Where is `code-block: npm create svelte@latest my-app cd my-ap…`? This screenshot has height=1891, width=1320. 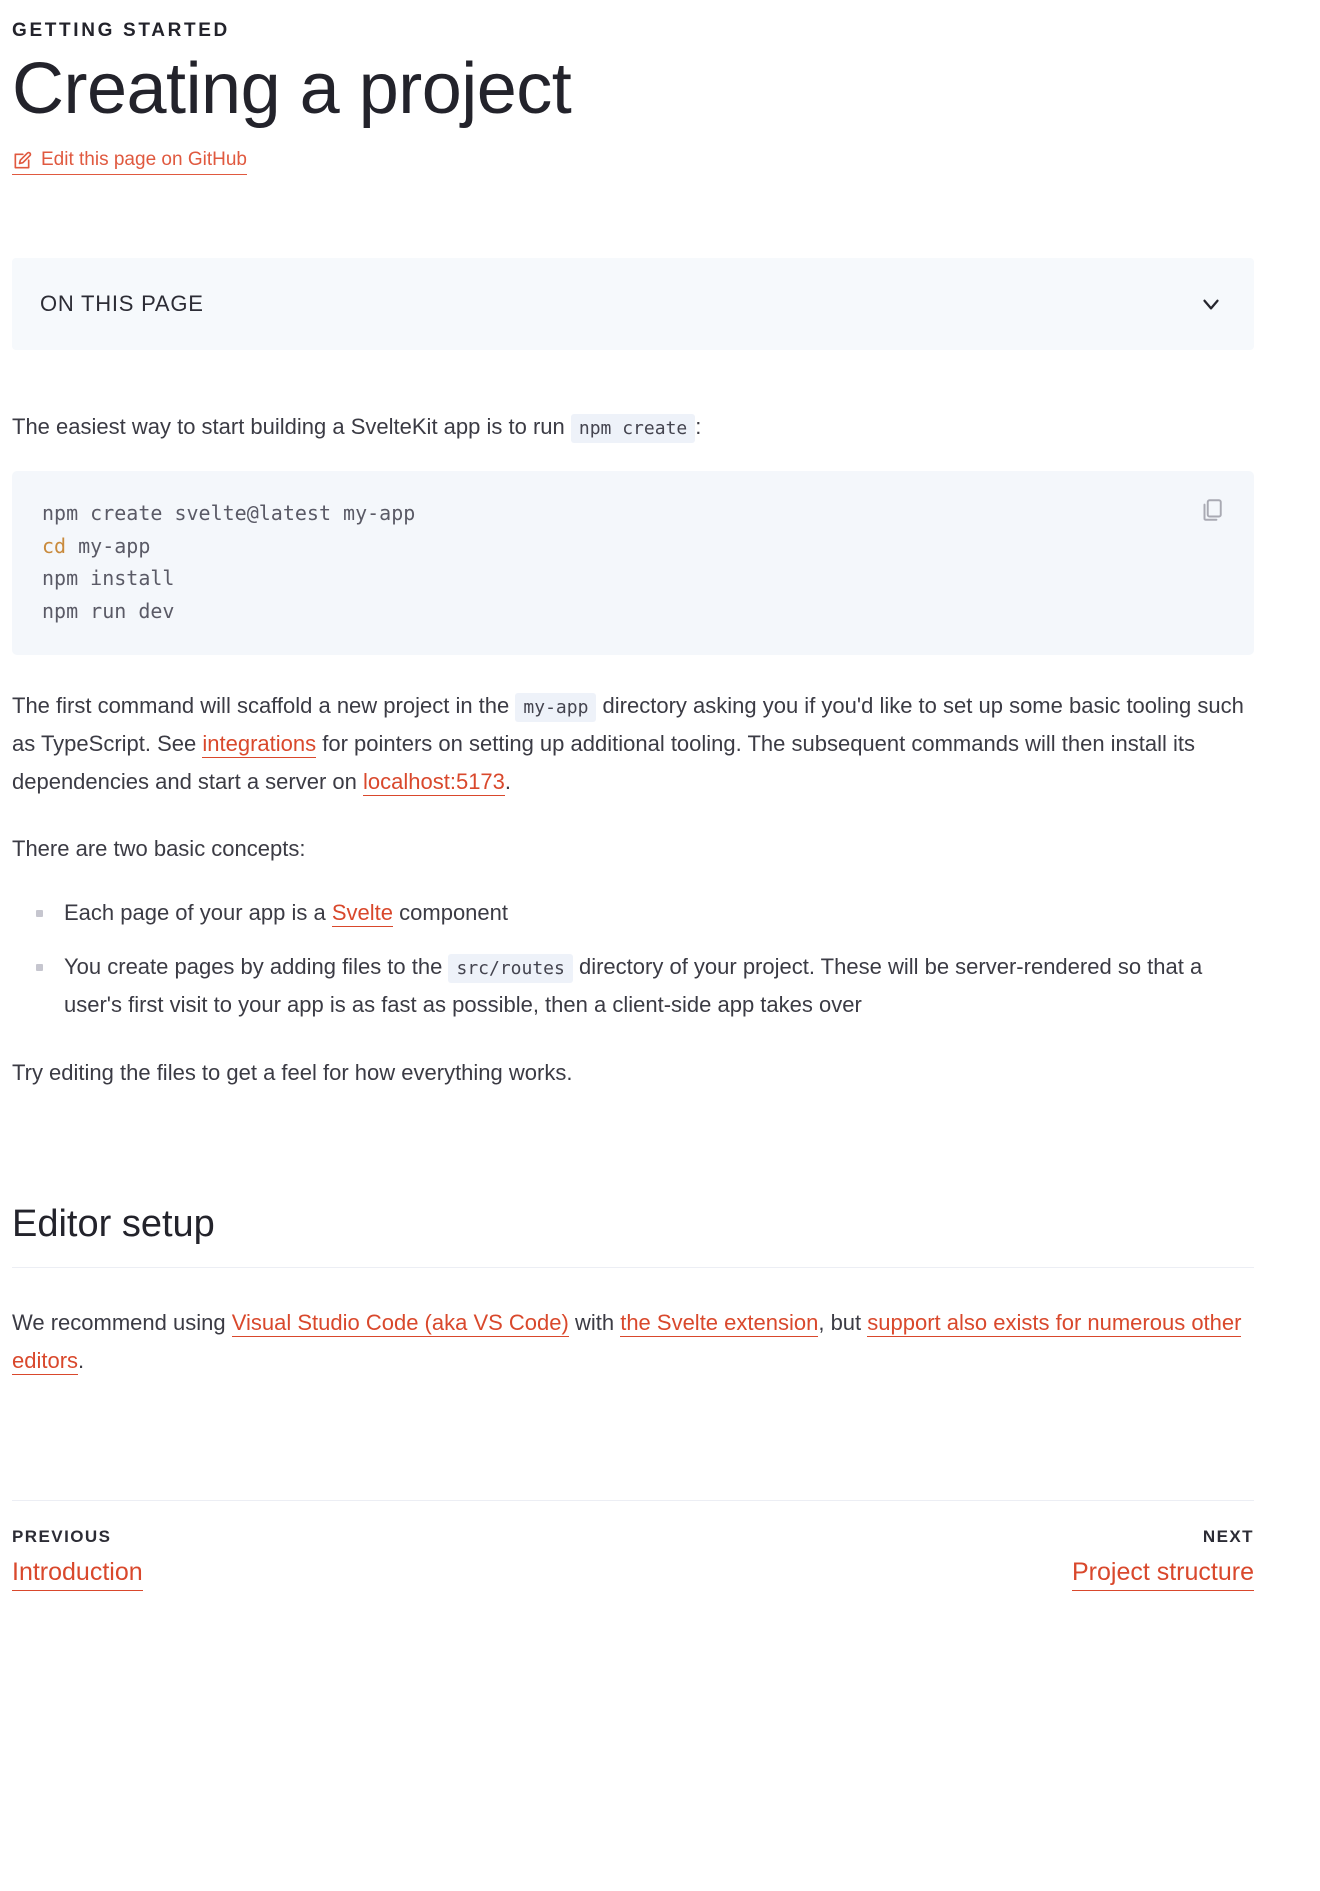
code-block: npm create svelte@latest my-app cd my-ap… is located at coordinates (633, 563).